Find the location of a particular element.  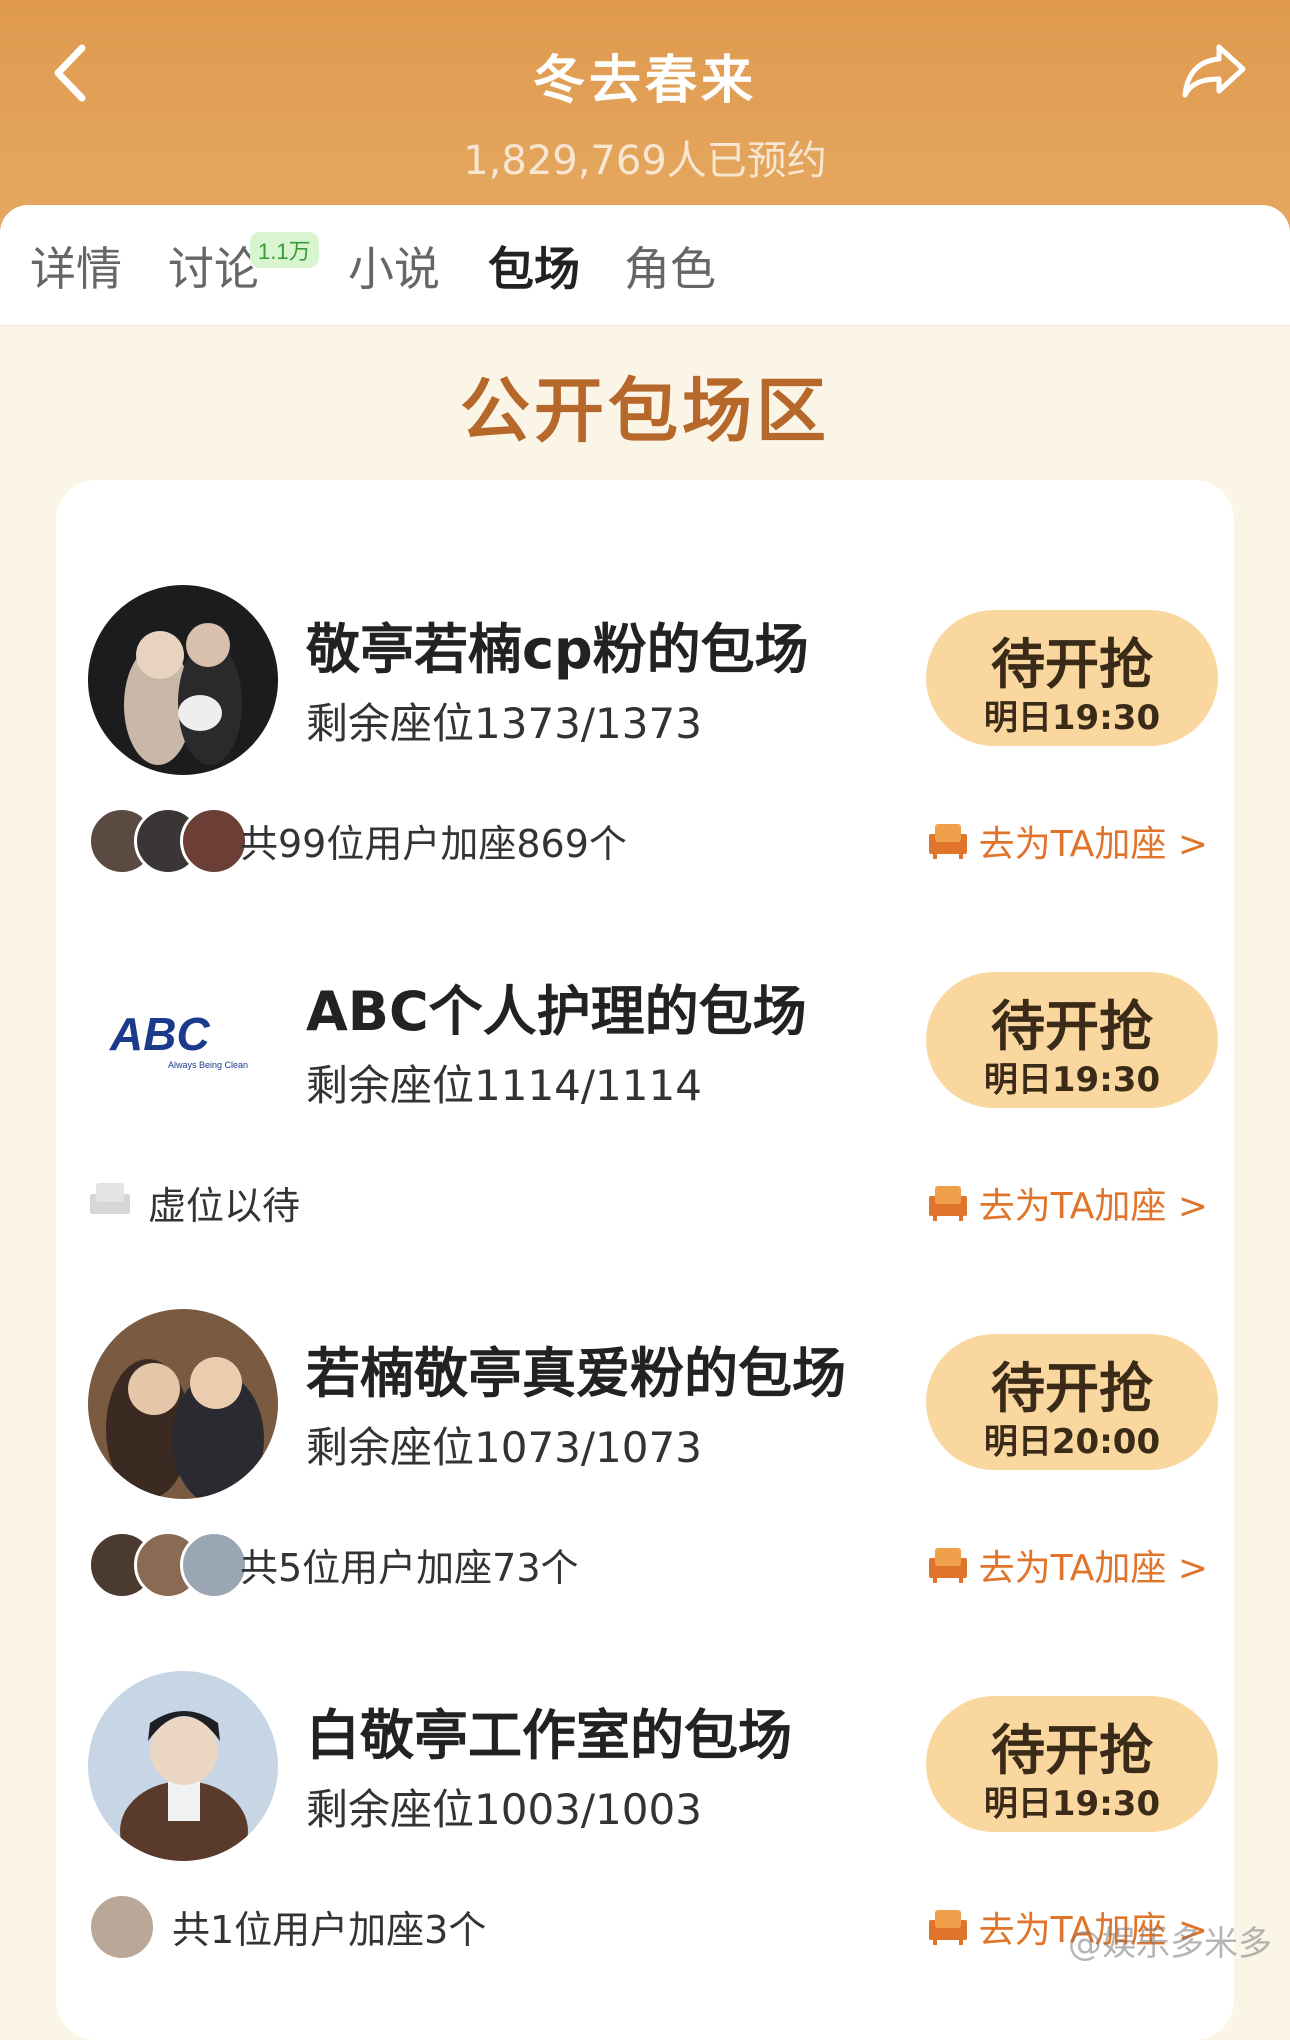

remaining-seats: 剩余座位1073/1073 is located at coordinates (504, 1447).